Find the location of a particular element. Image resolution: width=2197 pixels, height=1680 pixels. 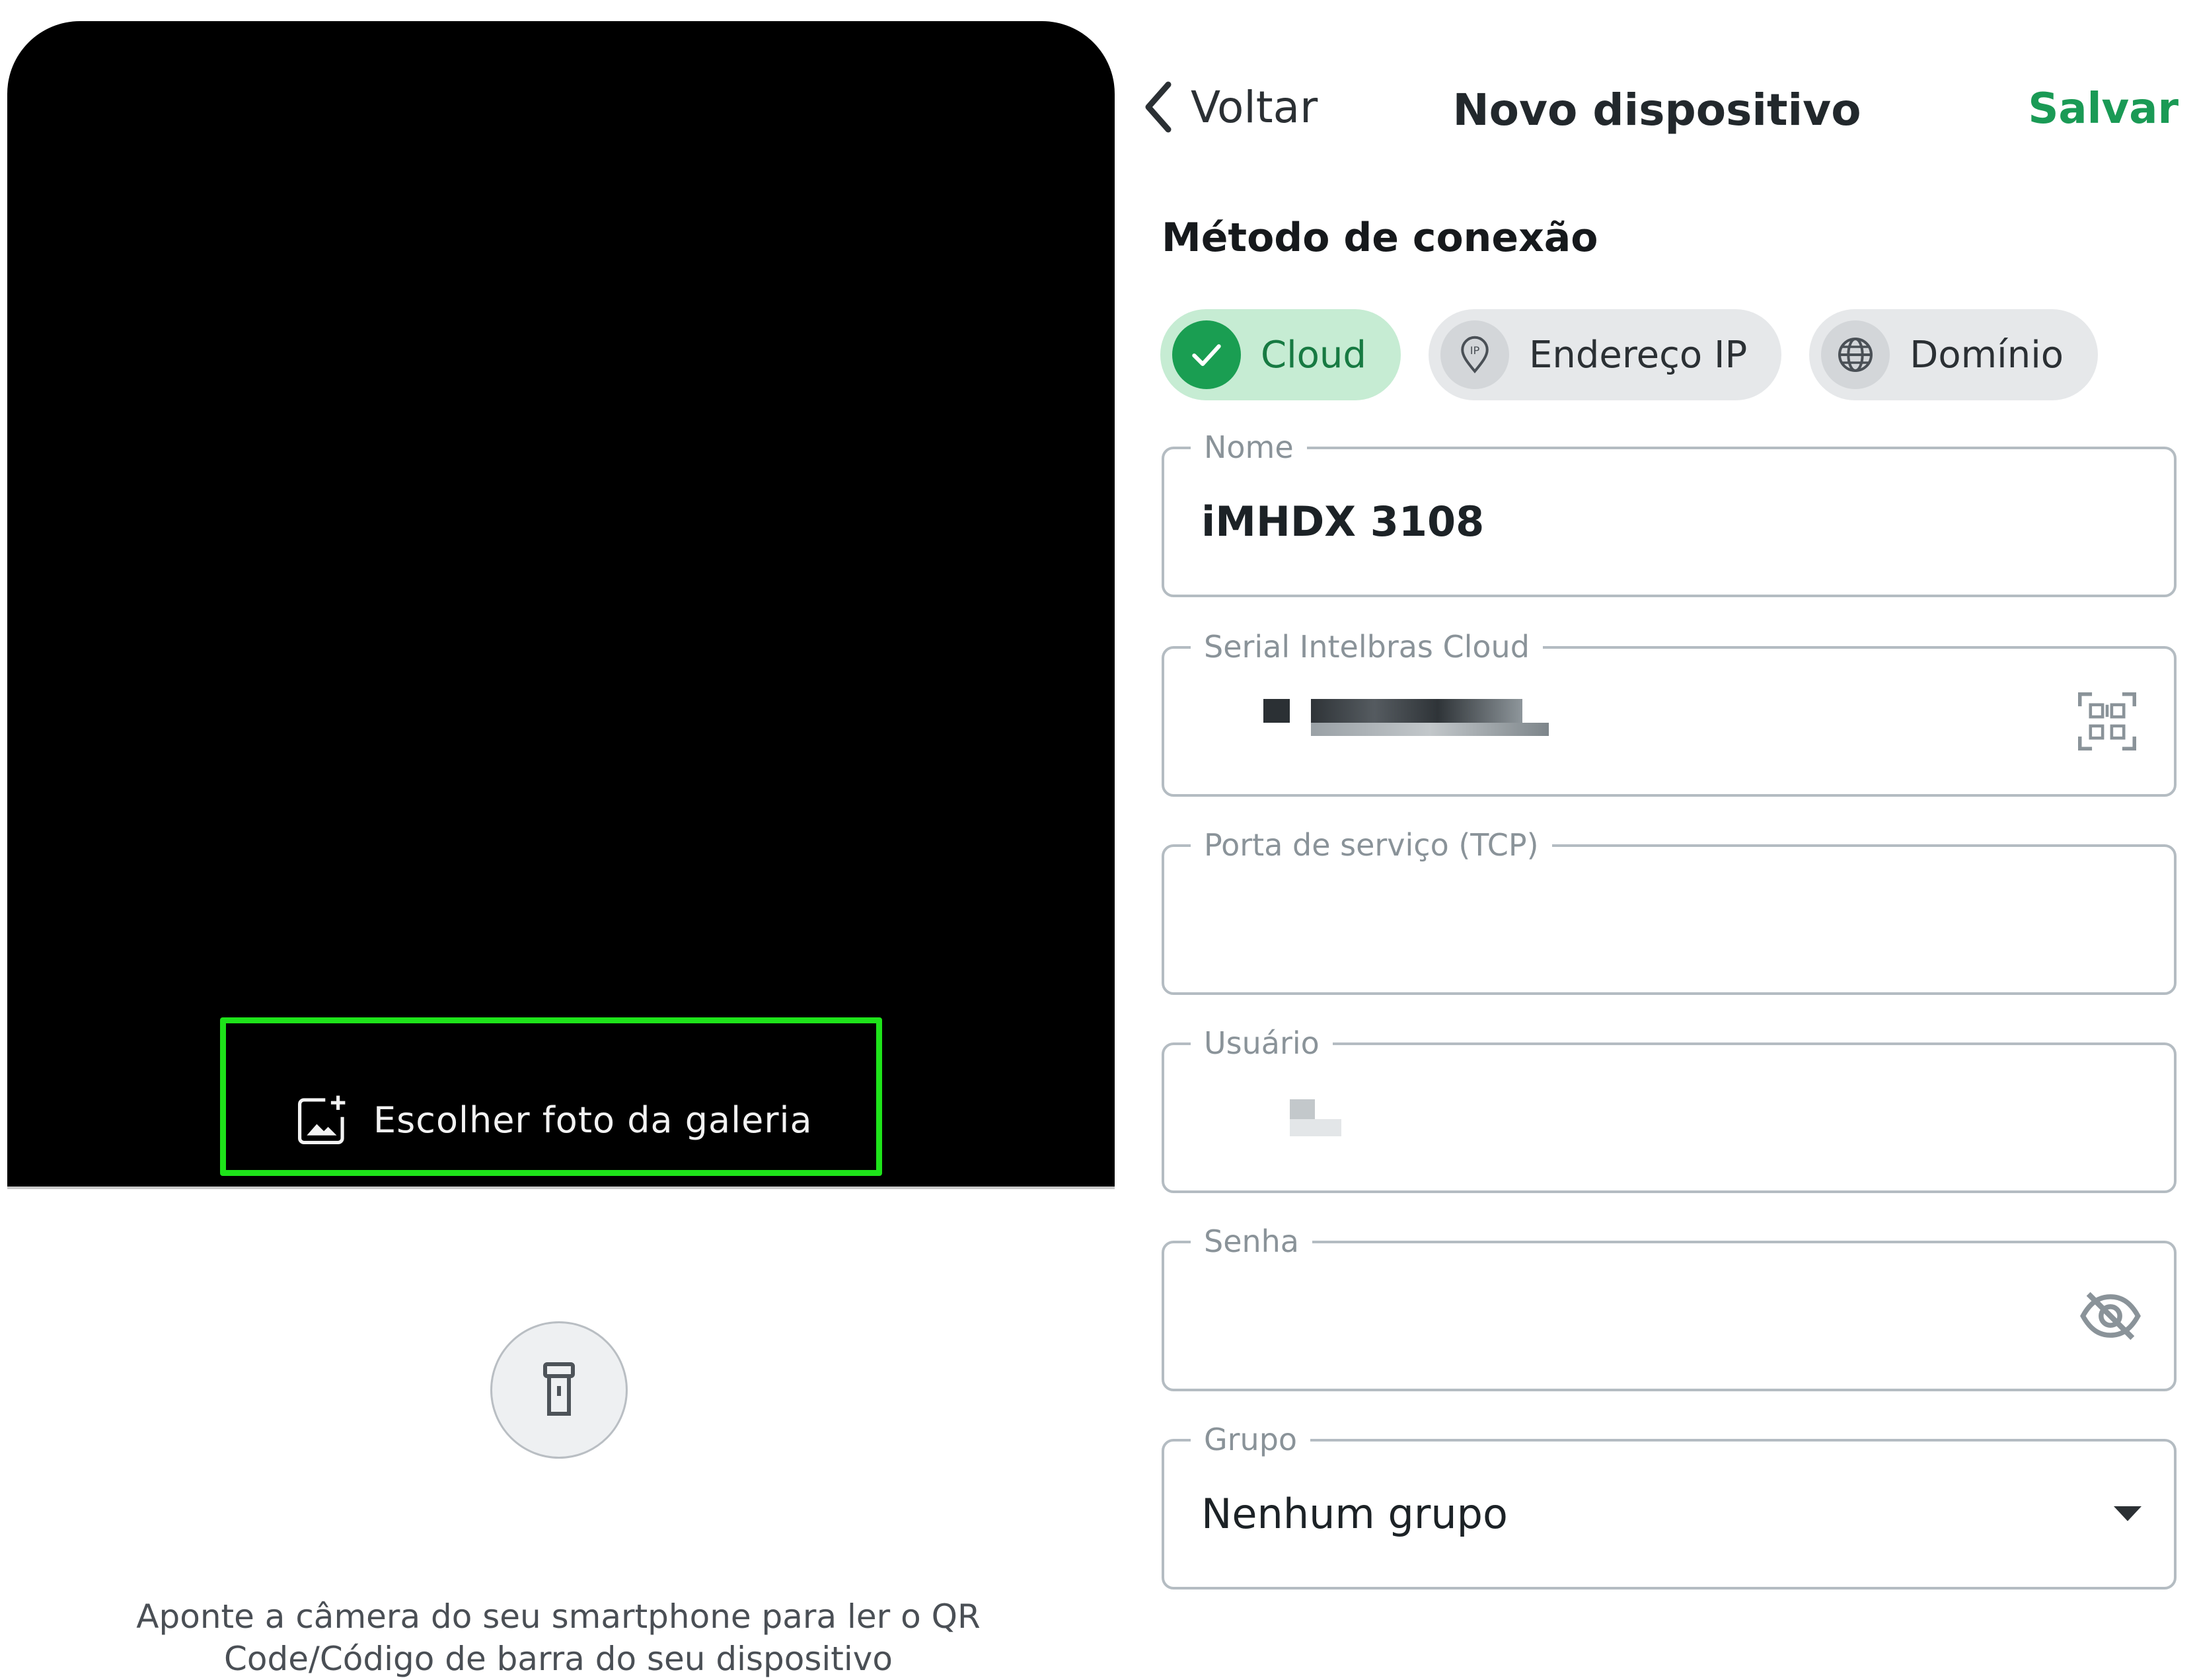

option-label: Domínio is located at coordinates (1987, 355).